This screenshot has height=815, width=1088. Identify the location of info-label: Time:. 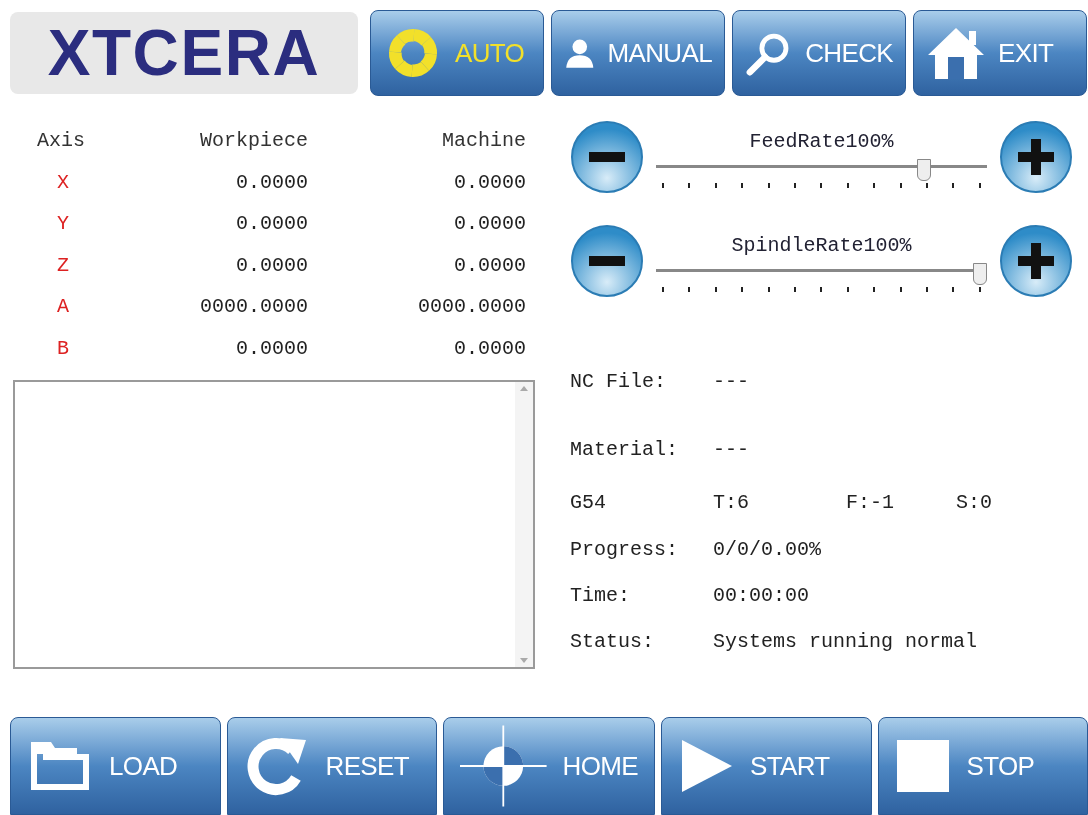
(600, 596).